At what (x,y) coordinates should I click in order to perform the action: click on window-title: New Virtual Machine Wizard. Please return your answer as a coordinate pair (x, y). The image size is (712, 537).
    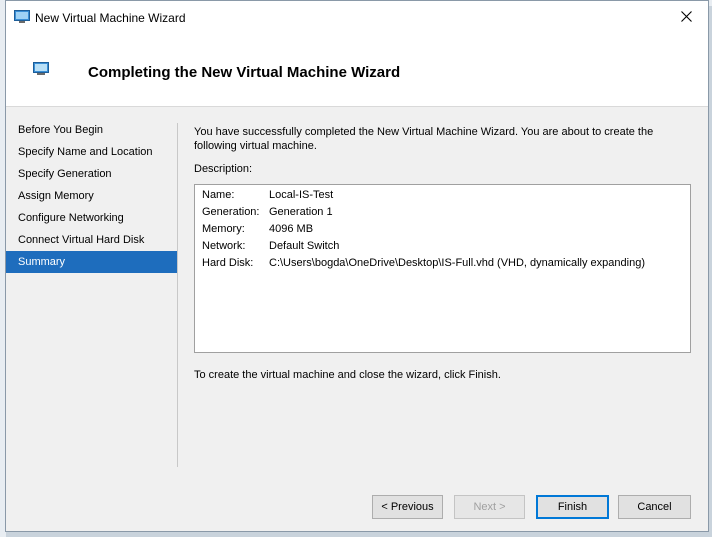
    Looking at the image, I should click on (110, 18).